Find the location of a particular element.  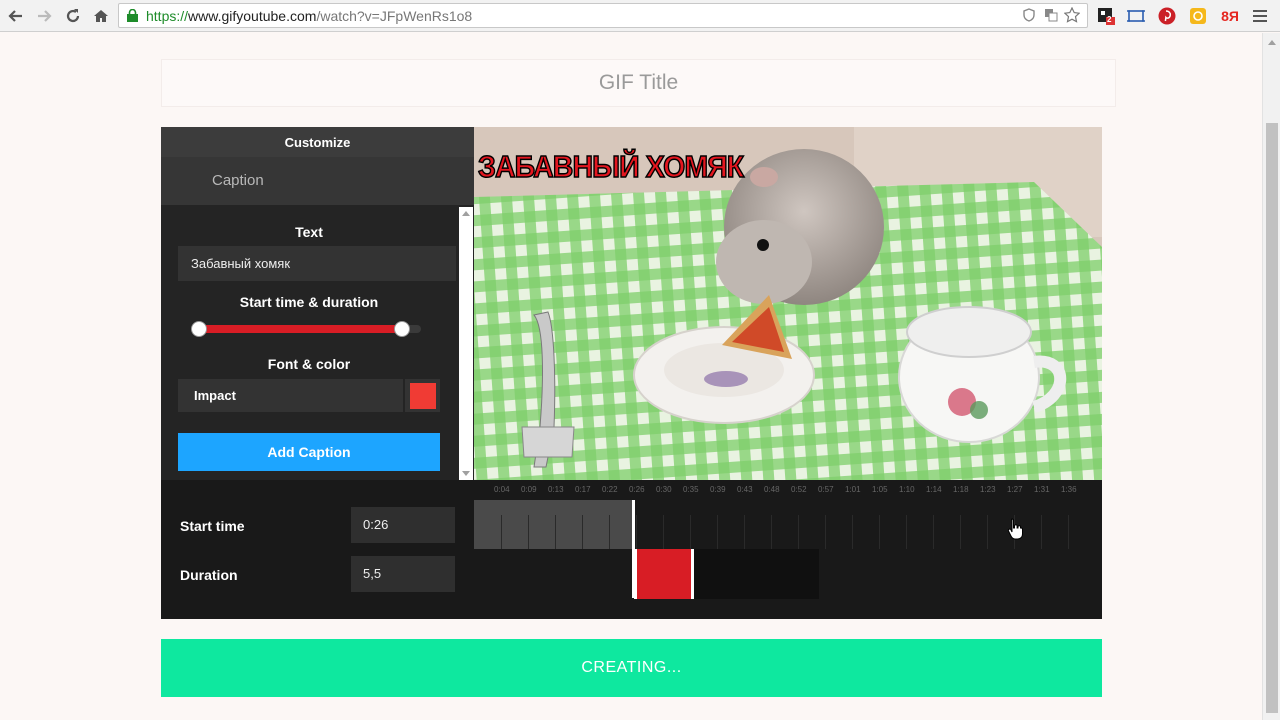

timeline-tick-label: 0:13 is located at coordinates (556, 489).